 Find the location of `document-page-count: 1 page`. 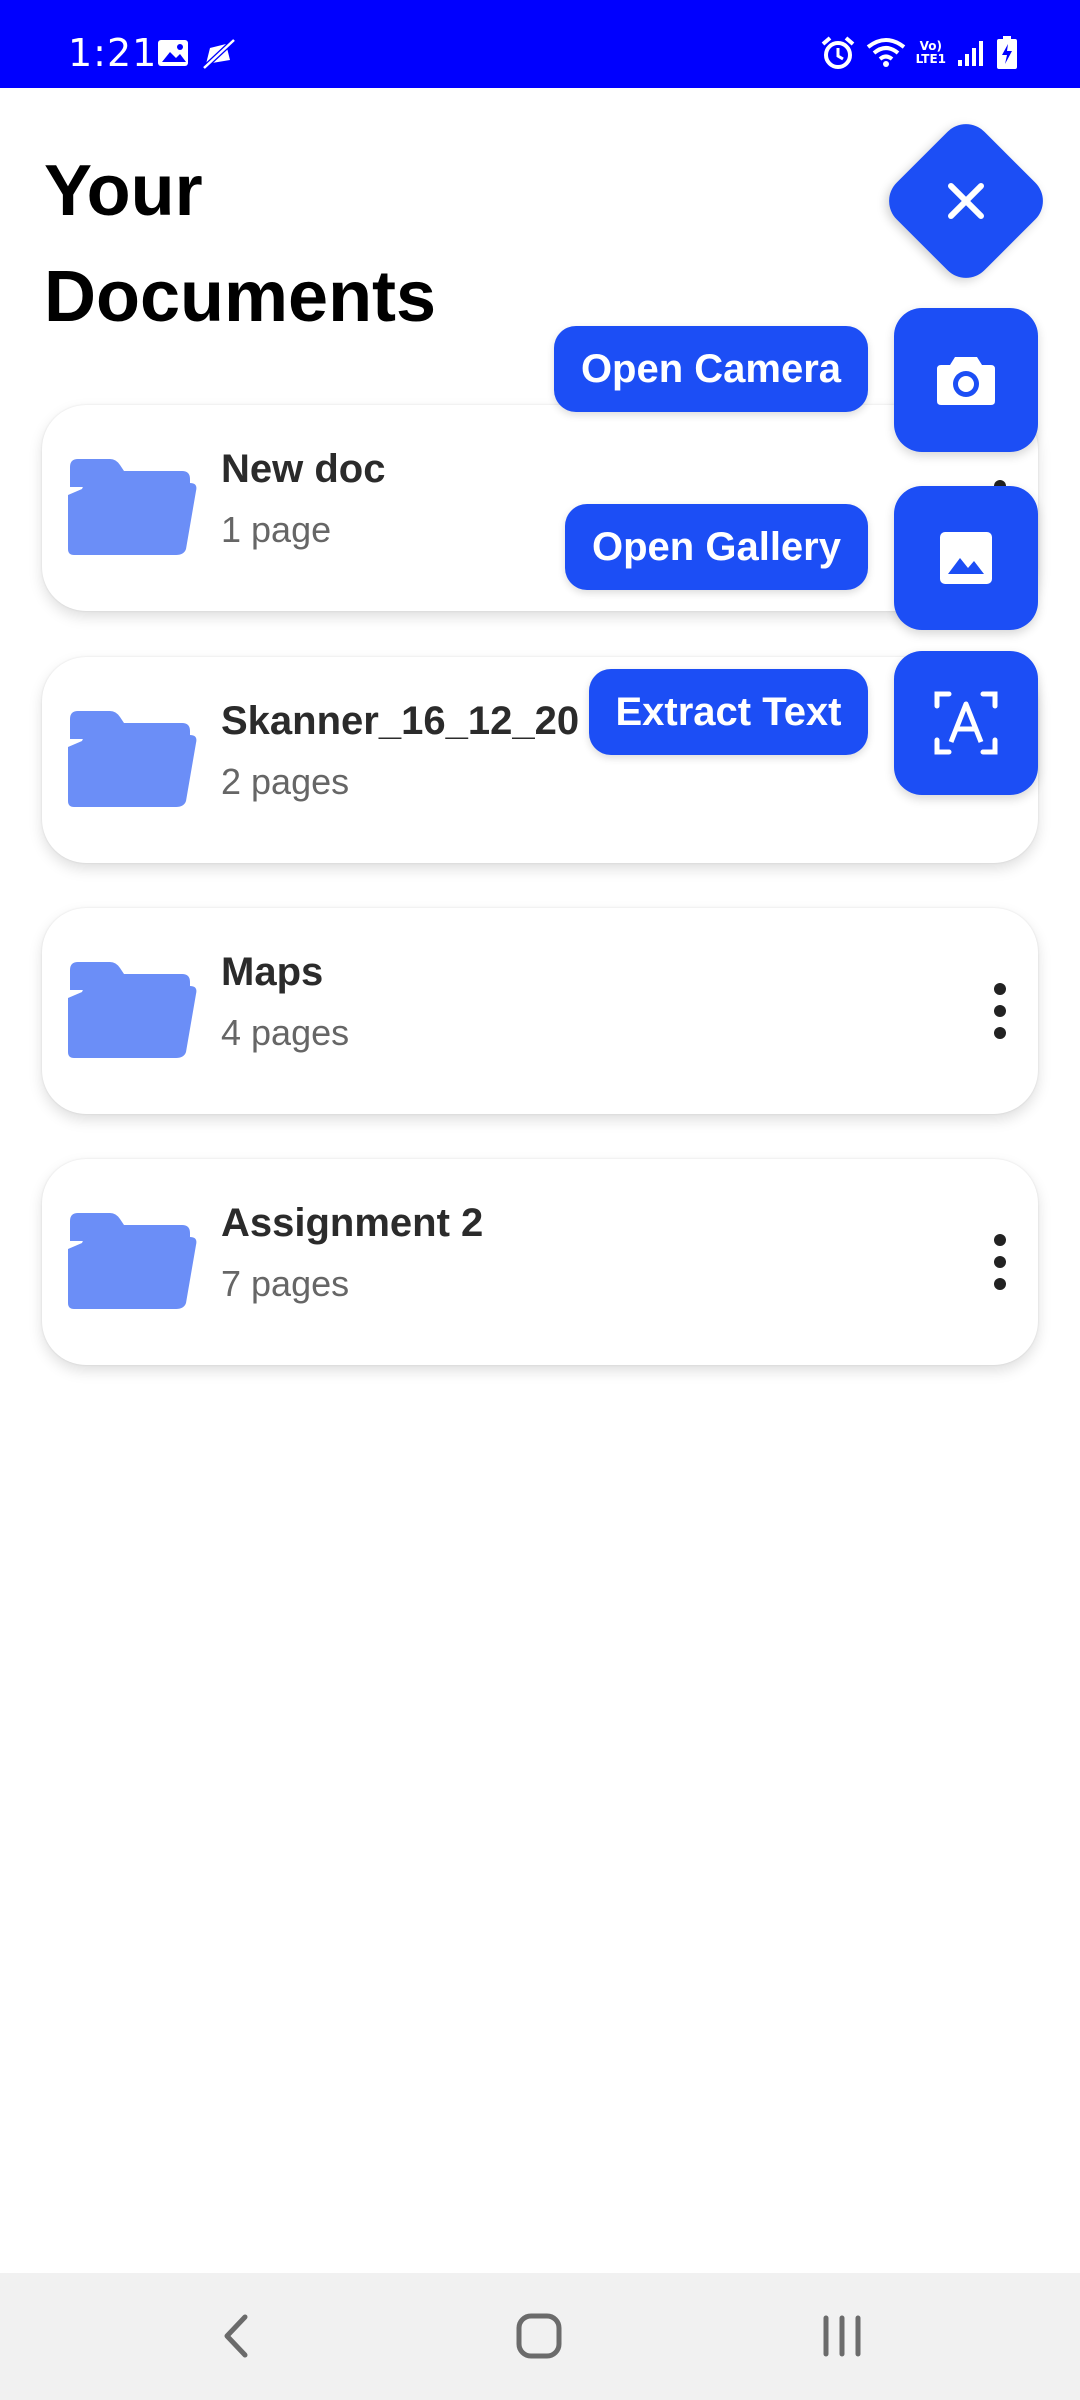

document-page-count: 1 page is located at coordinates (276, 529).